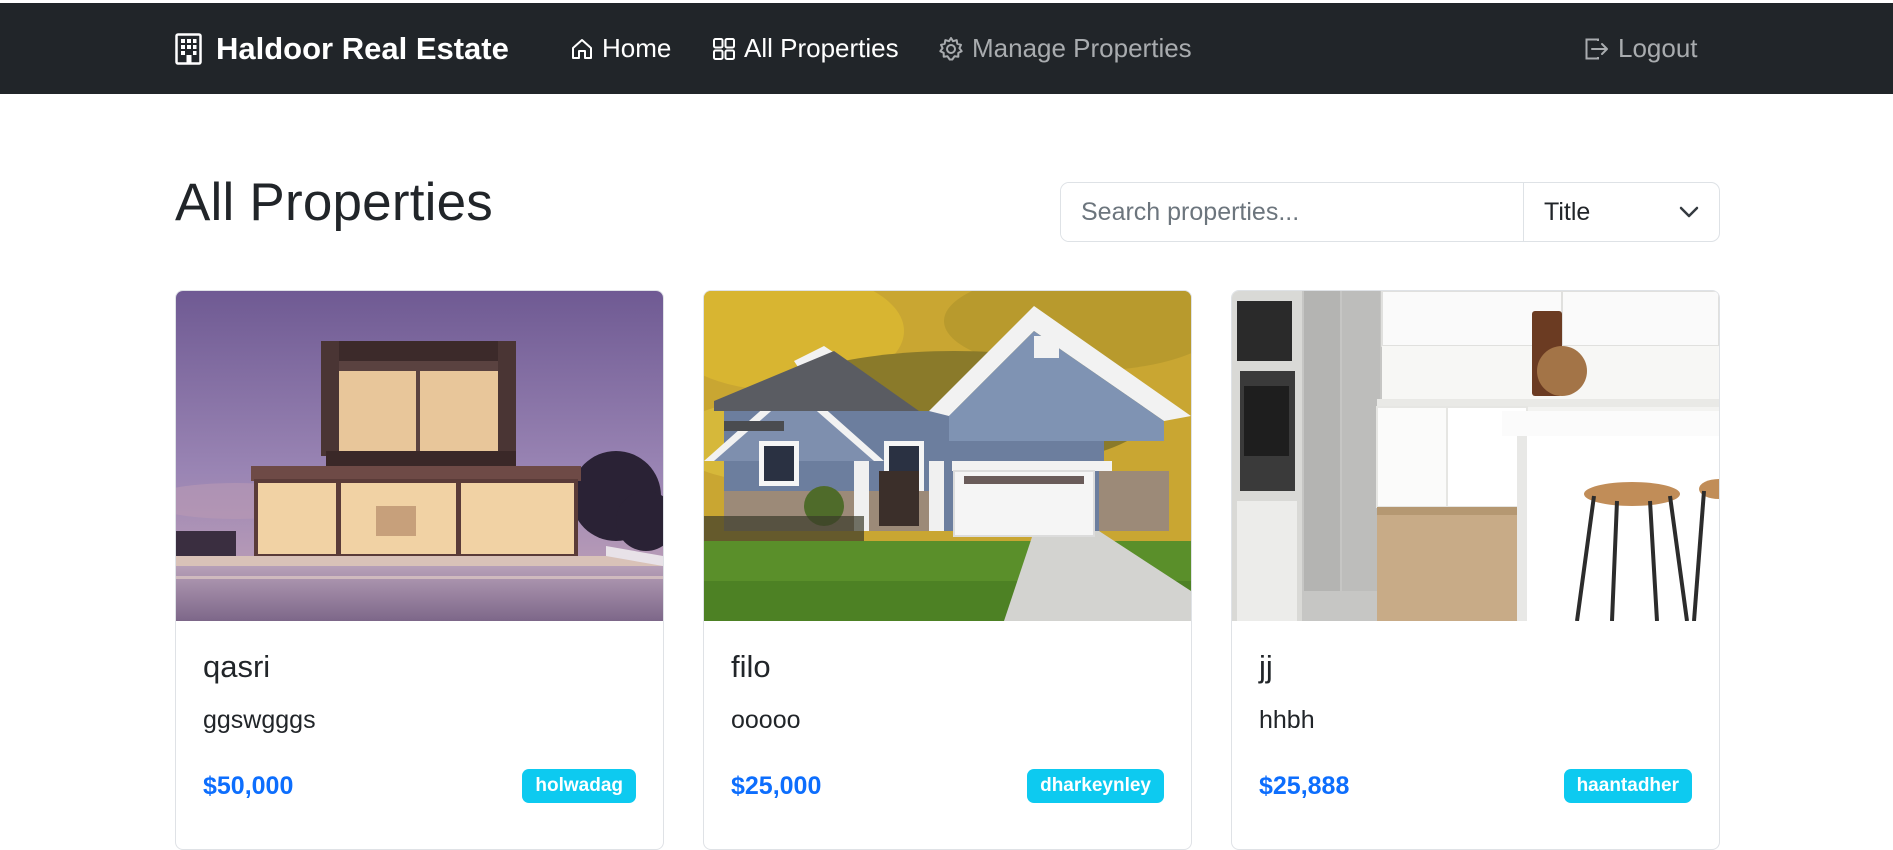 The width and height of the screenshot is (1893, 850). Describe the element at coordinates (1292, 212) in the screenshot. I see `search-input` at that location.